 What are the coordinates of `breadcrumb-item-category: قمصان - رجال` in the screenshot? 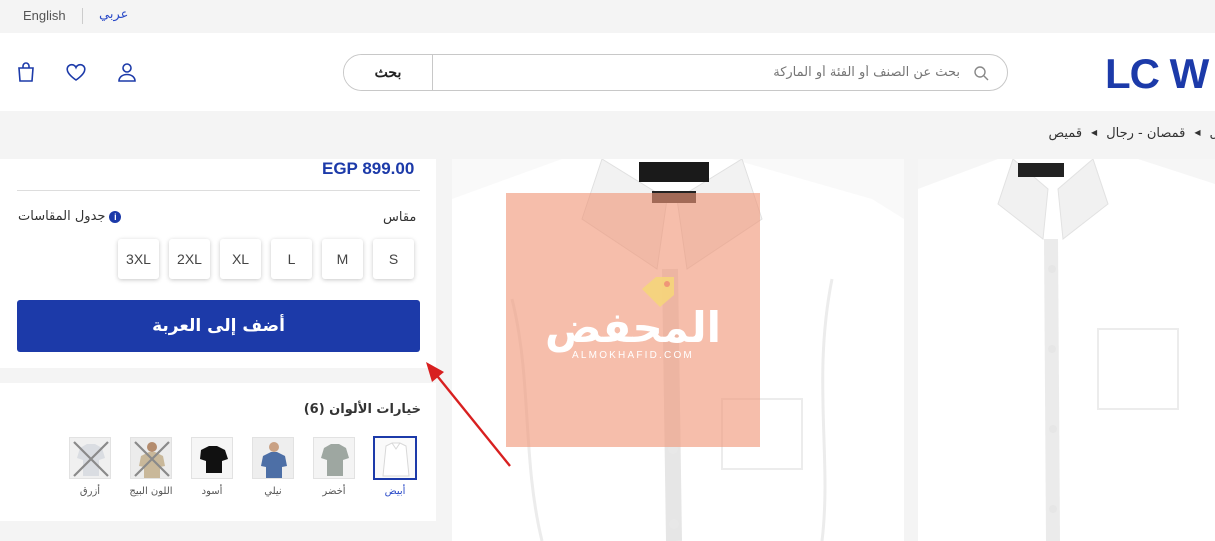 It's located at (1145, 133).